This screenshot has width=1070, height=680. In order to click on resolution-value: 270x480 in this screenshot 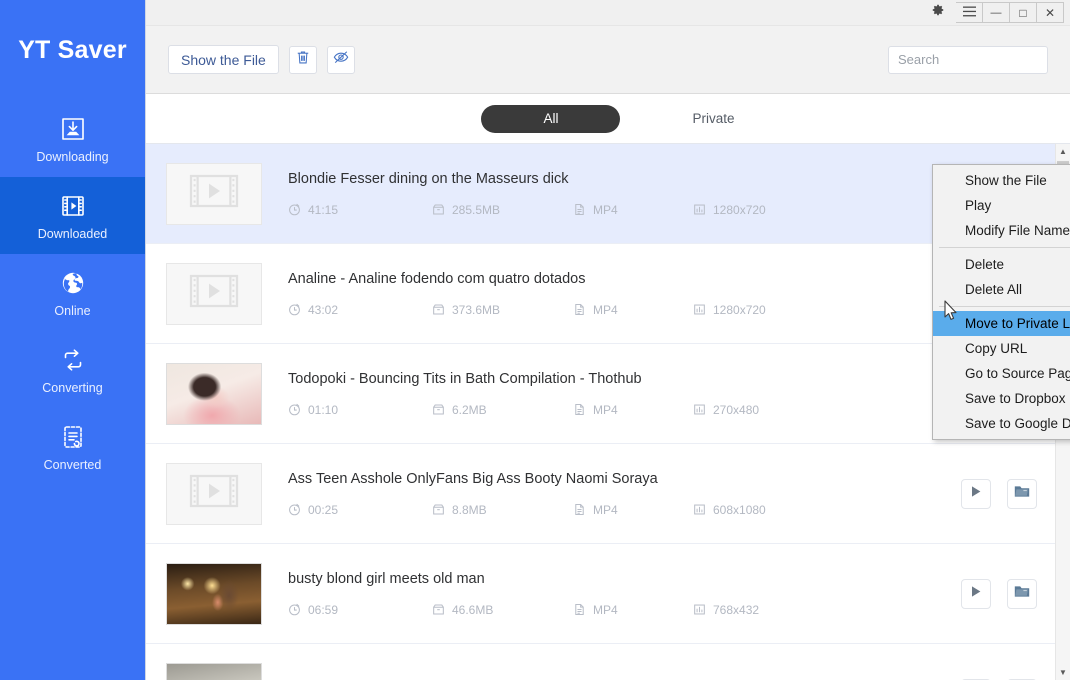, I will do `click(736, 409)`.